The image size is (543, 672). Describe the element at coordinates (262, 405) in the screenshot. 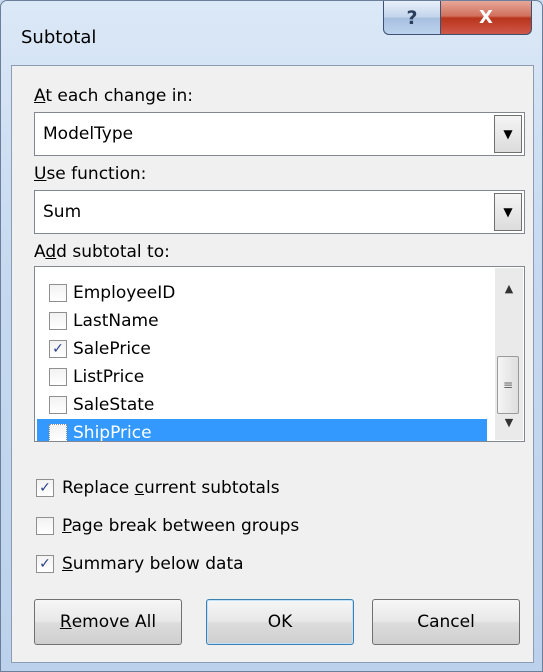

I see `list-item-salestate: SaleState` at that location.